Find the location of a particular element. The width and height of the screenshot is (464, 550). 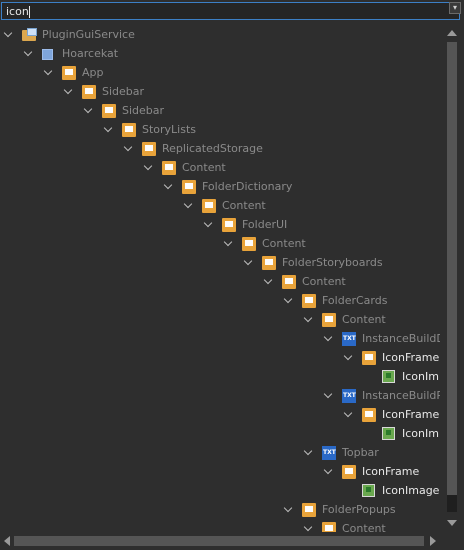

horizontal-scrollbar is located at coordinates (220, 541).